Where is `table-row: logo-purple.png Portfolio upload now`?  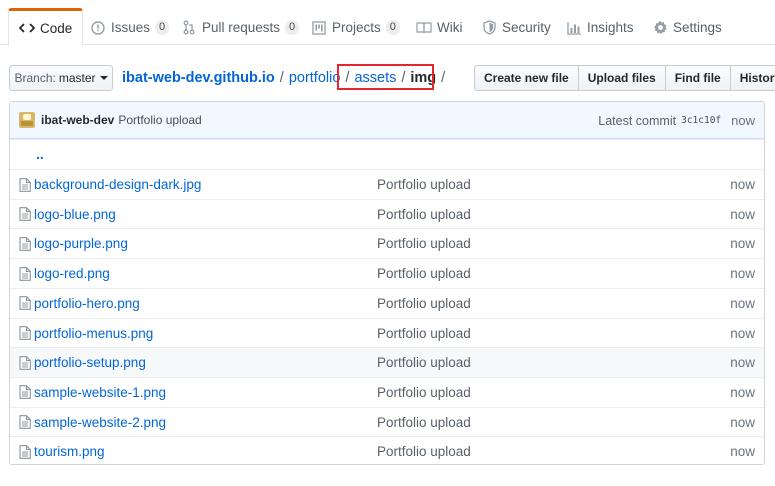
table-row: logo-purple.png Portfolio upload now is located at coordinates (387, 243).